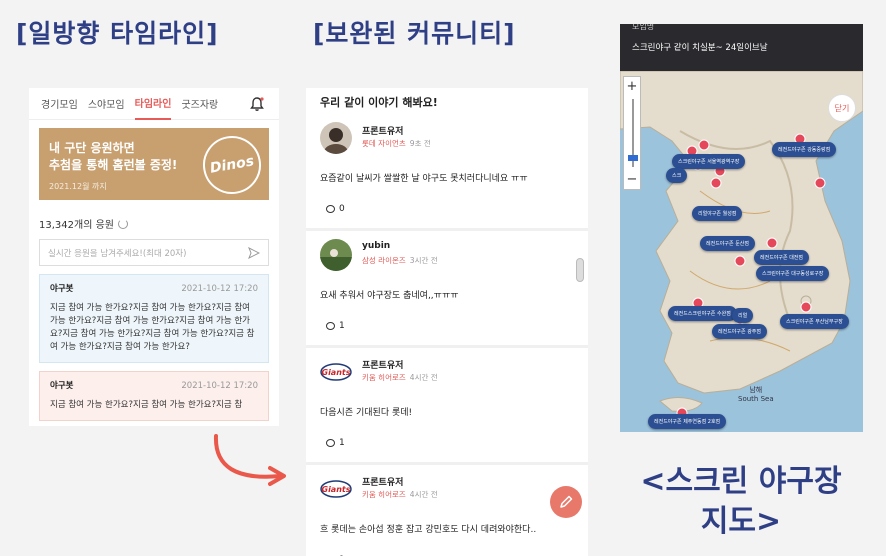 The image size is (886, 556). I want to click on map-caption-line2: 지도>, so click(741, 521).